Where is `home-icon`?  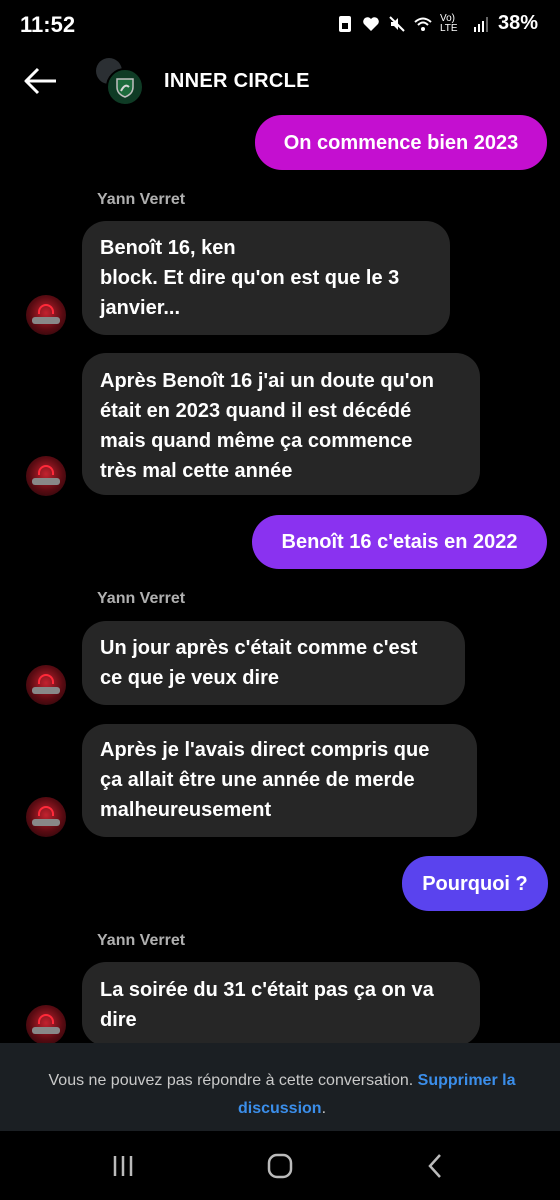 home-icon is located at coordinates (280, 1166).